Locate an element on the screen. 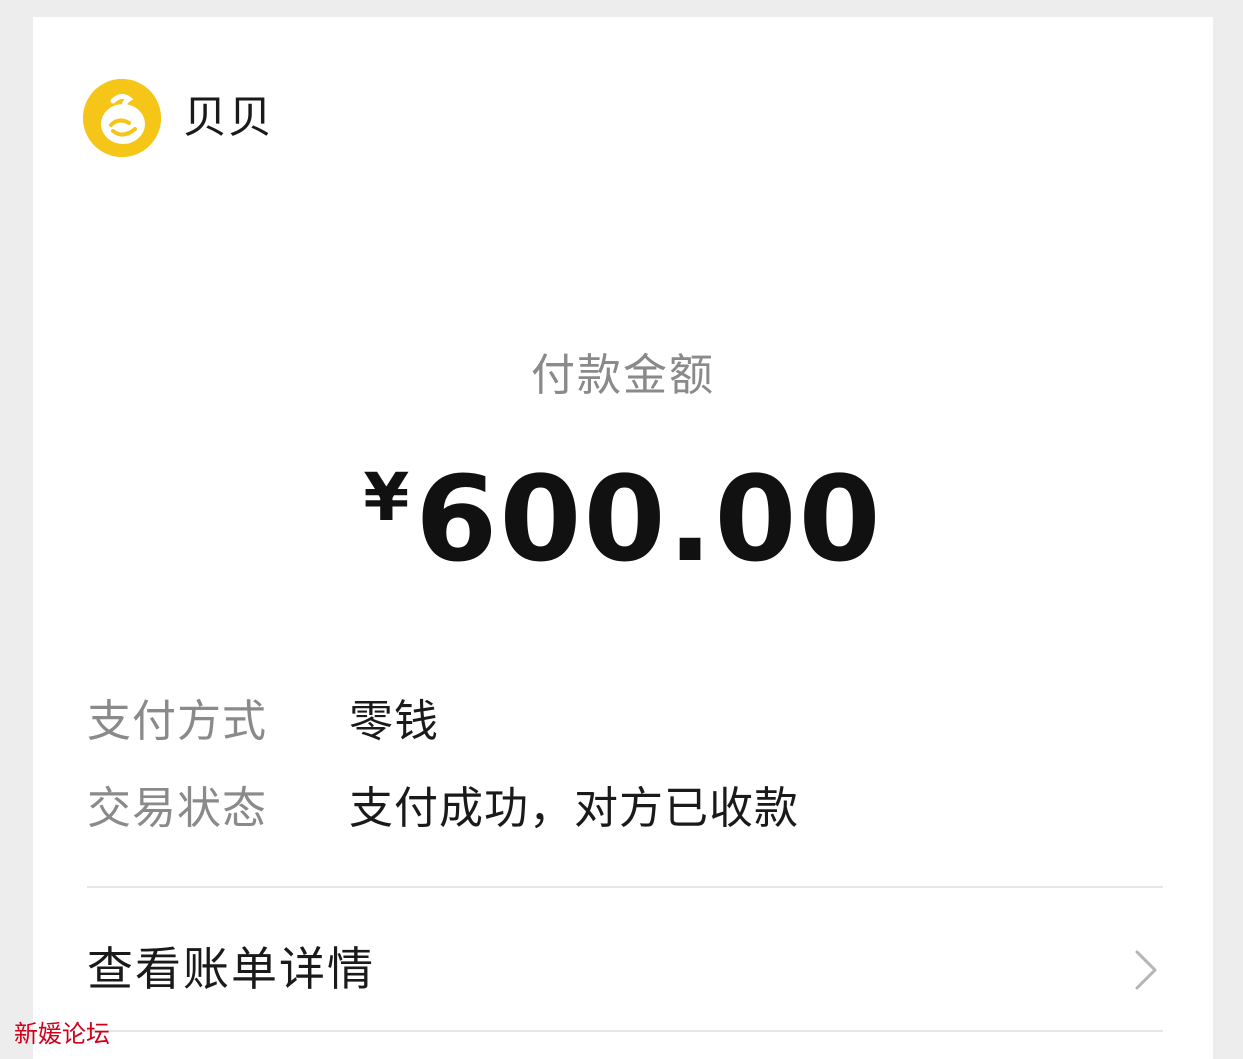 This screenshot has height=1059, width=1243. payment-amount: ¥600.00 is located at coordinates (623, 519).